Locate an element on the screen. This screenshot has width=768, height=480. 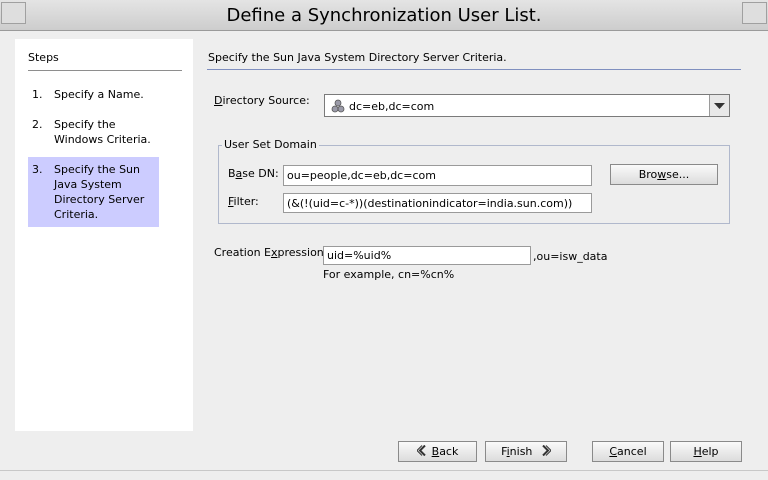
base-dn-label: Base DN: is located at coordinates (253, 173).